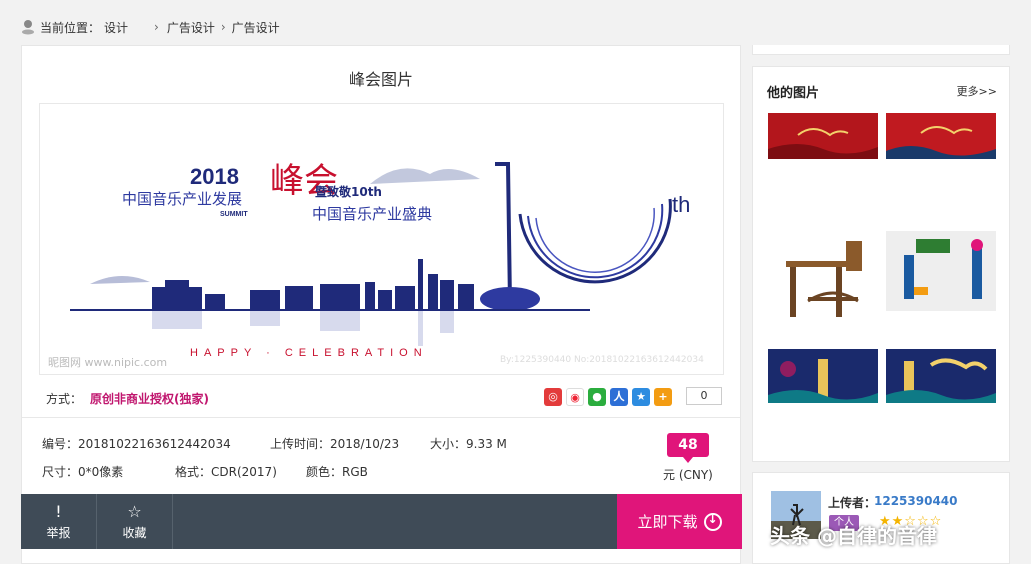 The height and width of the screenshot is (564, 1031). I want to click on nipic-watermark: 昵图网 www.nipic.com, so click(107, 362).